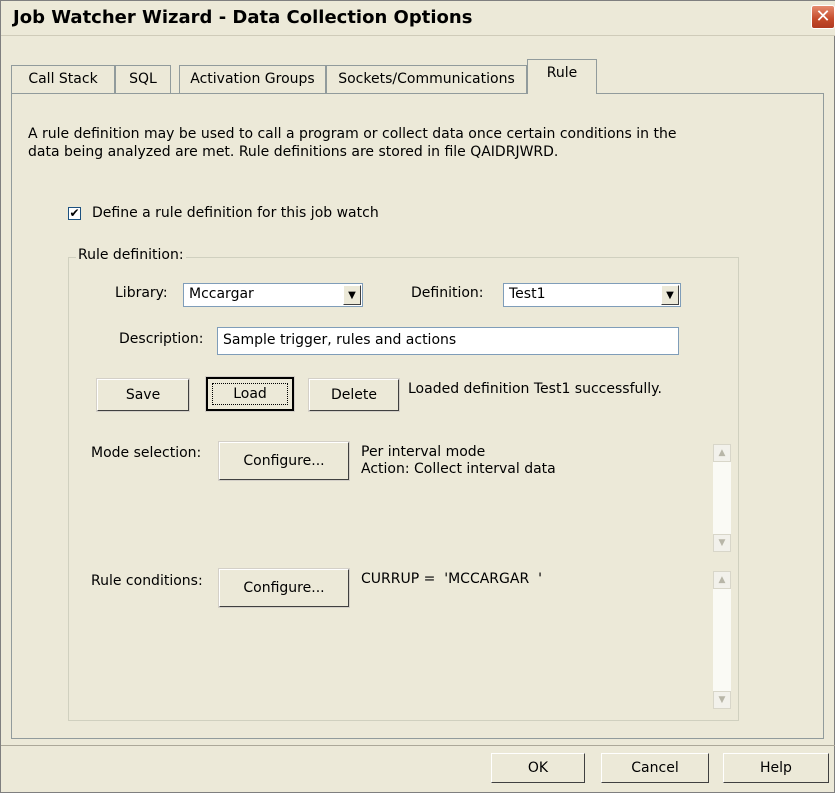 The width and height of the screenshot is (835, 793). Describe the element at coordinates (146, 453) in the screenshot. I see `mode-selection-label: Mode selection:` at that location.